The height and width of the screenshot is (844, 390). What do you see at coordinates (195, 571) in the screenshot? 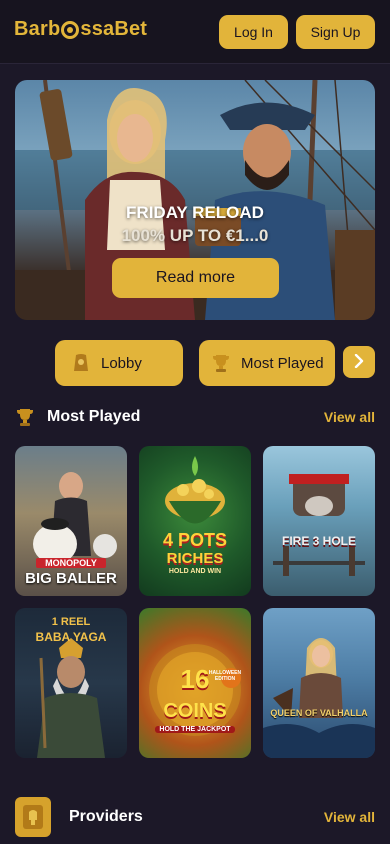
I see `game-label-sub: HOLD AND WIN` at bounding box center [195, 571].